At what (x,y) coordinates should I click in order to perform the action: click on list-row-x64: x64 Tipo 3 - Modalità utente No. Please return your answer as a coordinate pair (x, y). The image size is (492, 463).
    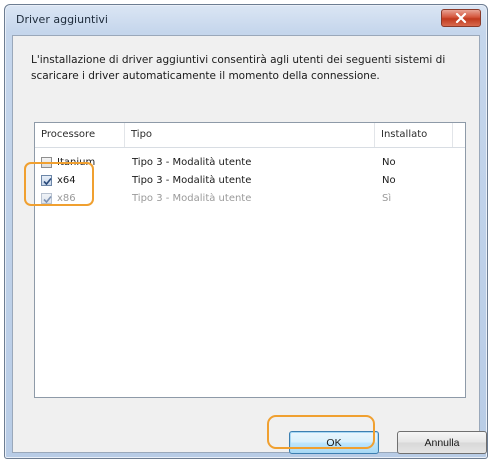
    Looking at the image, I should click on (250, 181).